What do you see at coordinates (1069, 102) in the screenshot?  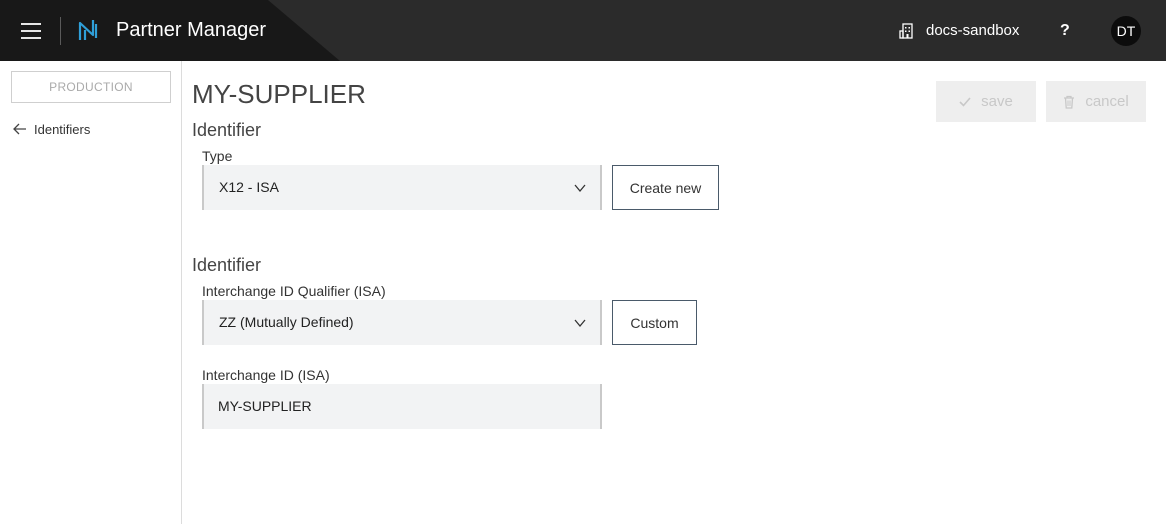 I see `trash-icon` at bounding box center [1069, 102].